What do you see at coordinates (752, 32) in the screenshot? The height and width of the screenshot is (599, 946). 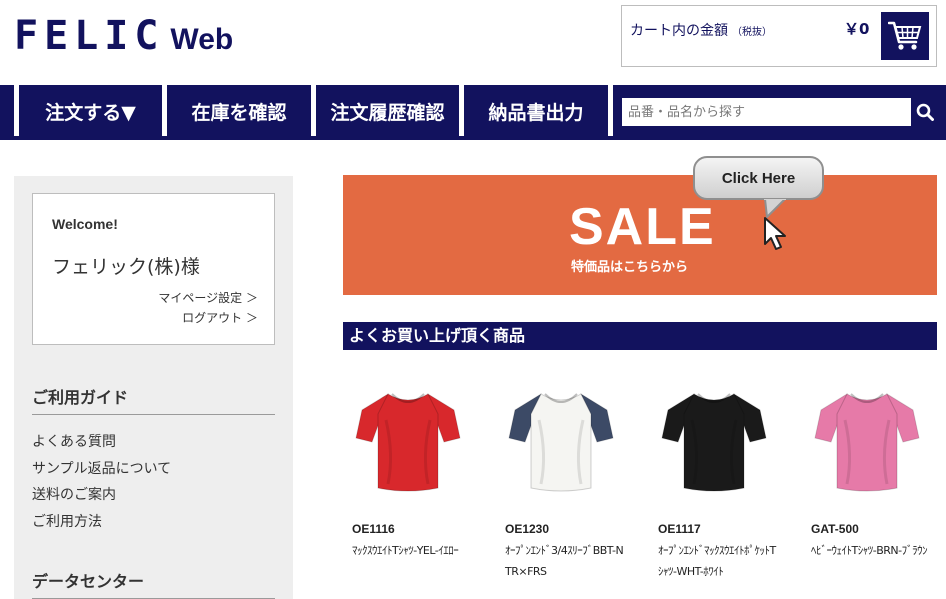 I see `cart-tax-note: （税抜）` at bounding box center [752, 32].